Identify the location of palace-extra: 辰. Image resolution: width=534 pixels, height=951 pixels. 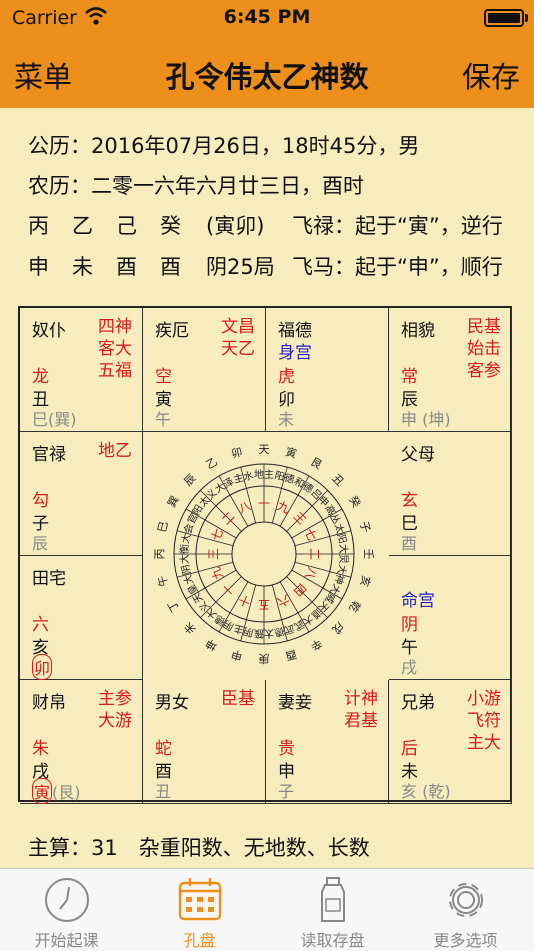
(40, 542).